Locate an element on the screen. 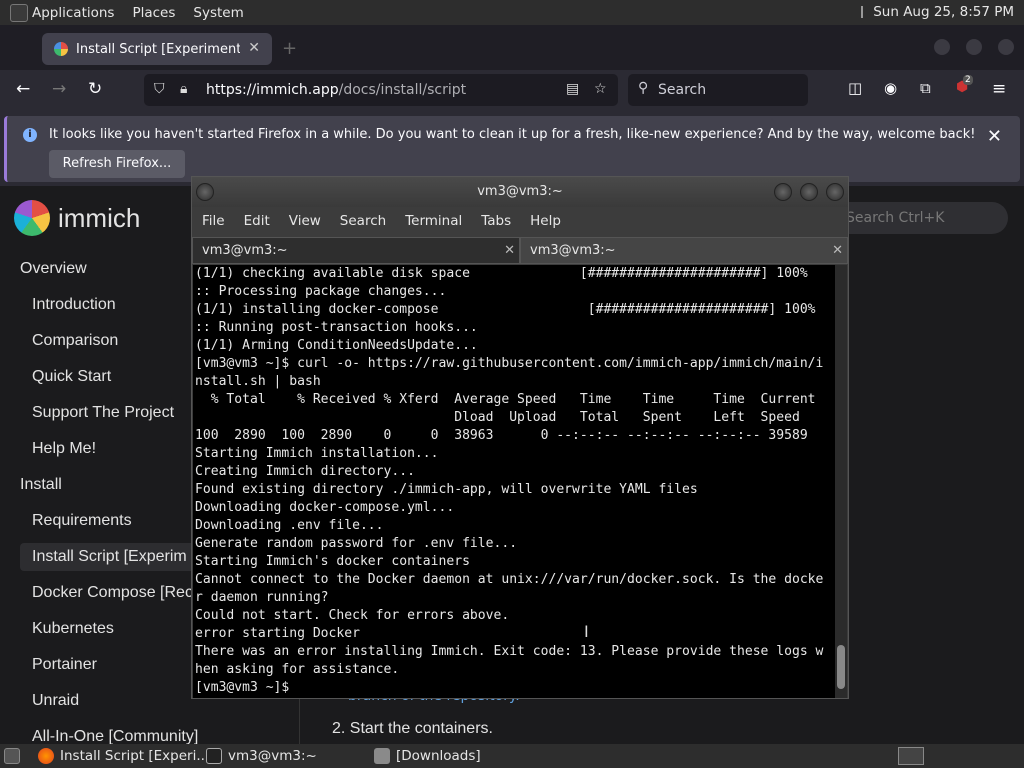  workspace-switcher is located at coordinates (911, 756).